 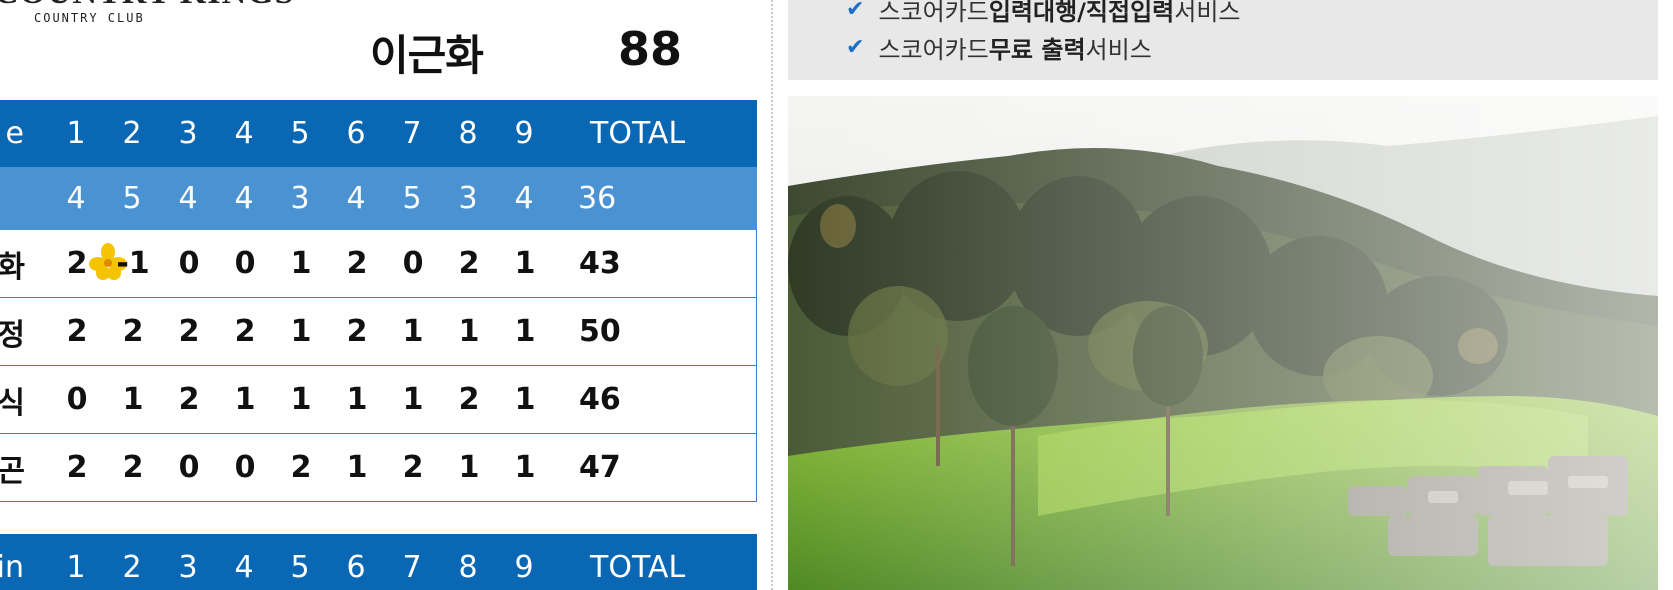 I want to click on service-info-box: ✔ 스코어카드 입력대행/직접입력 서비스 ✔ 스코어카드 무료 출력 서비스, so click(x=1223, y=40).